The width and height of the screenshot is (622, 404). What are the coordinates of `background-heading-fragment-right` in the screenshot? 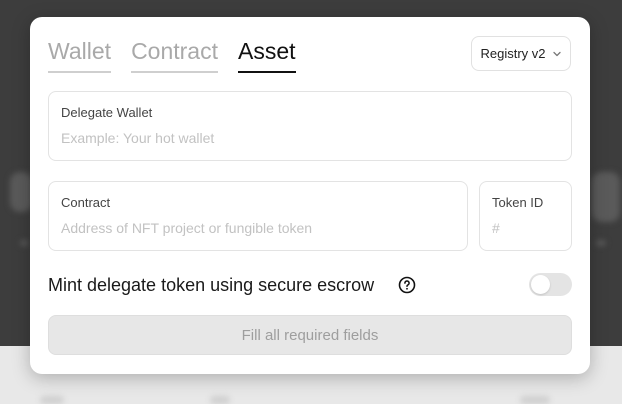 It's located at (606, 197).